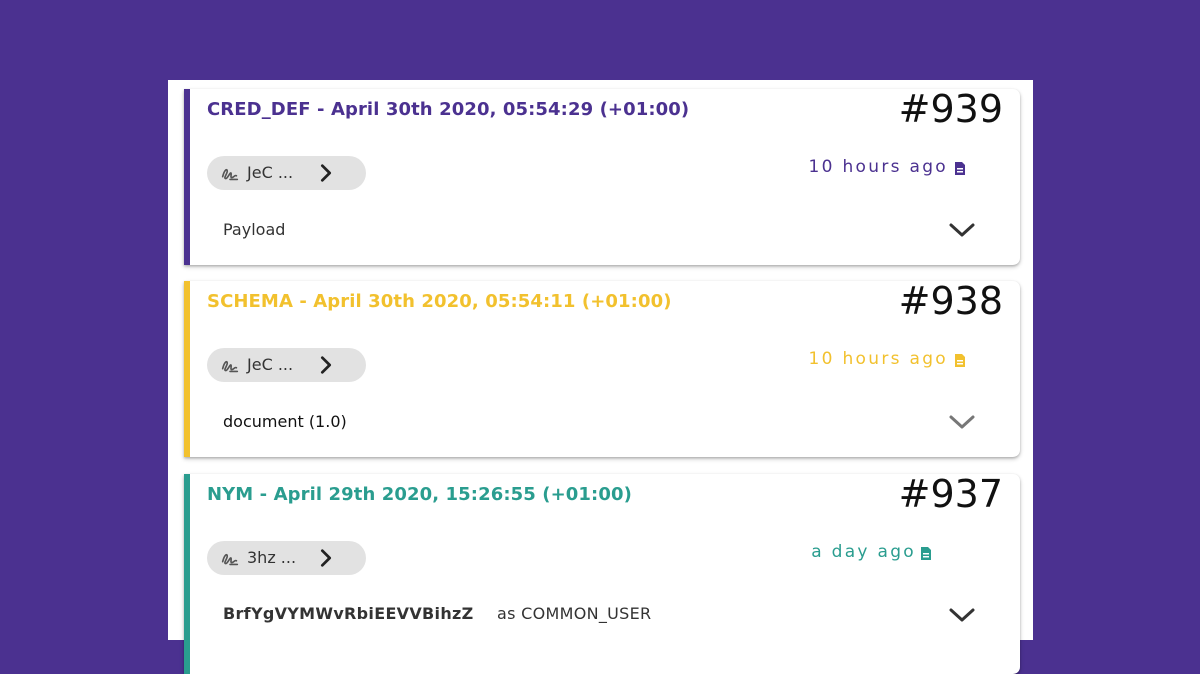  I want to click on time-ago: a day ago, so click(863, 552).